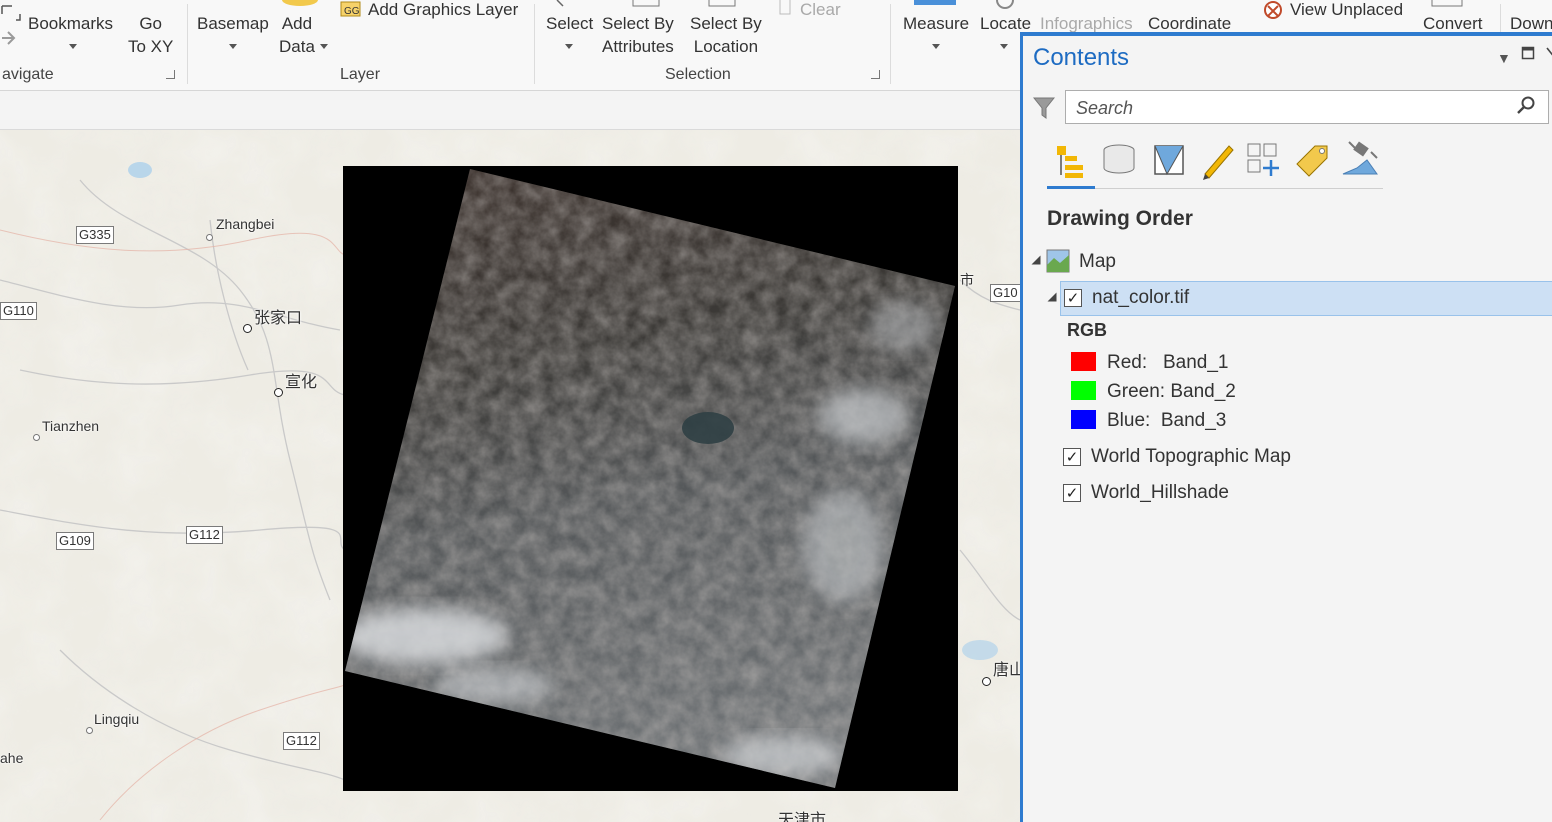 This screenshot has height=822, width=1552. What do you see at coordinates (150, 35) in the screenshot?
I see `go-to-xy-button: Go To XY` at bounding box center [150, 35].